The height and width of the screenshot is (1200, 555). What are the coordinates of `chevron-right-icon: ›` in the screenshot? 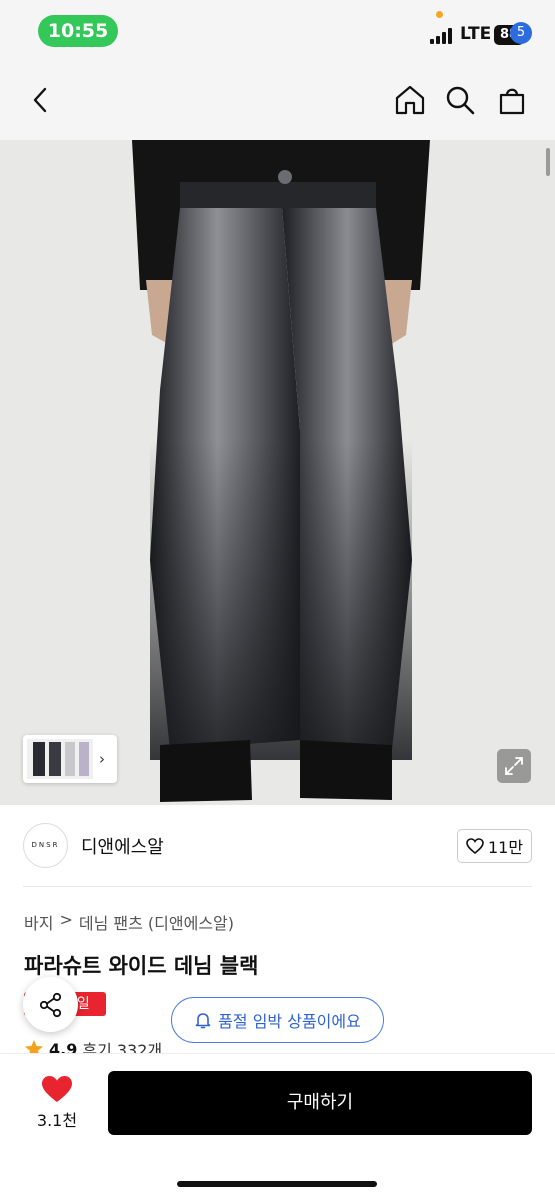 It's located at (102, 759).